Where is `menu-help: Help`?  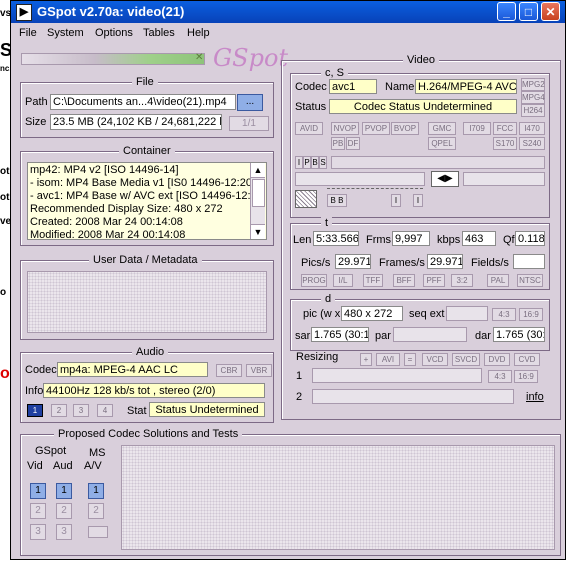
menu-help: Help is located at coordinates (198, 33).